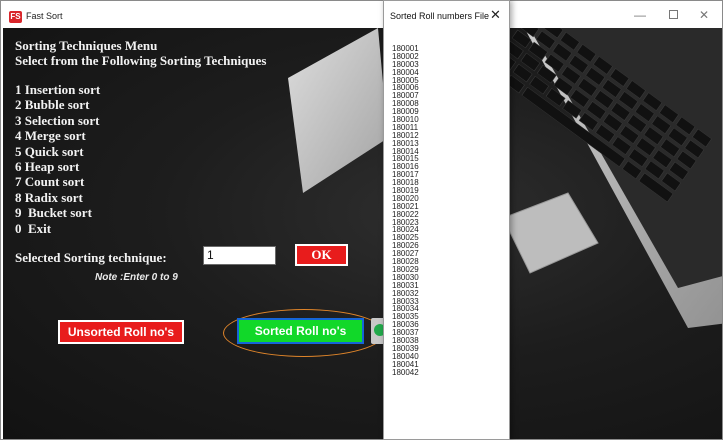 This screenshot has width=723, height=440. What do you see at coordinates (44, 16) in the screenshot?
I see `window-title: Fast Sort` at bounding box center [44, 16].